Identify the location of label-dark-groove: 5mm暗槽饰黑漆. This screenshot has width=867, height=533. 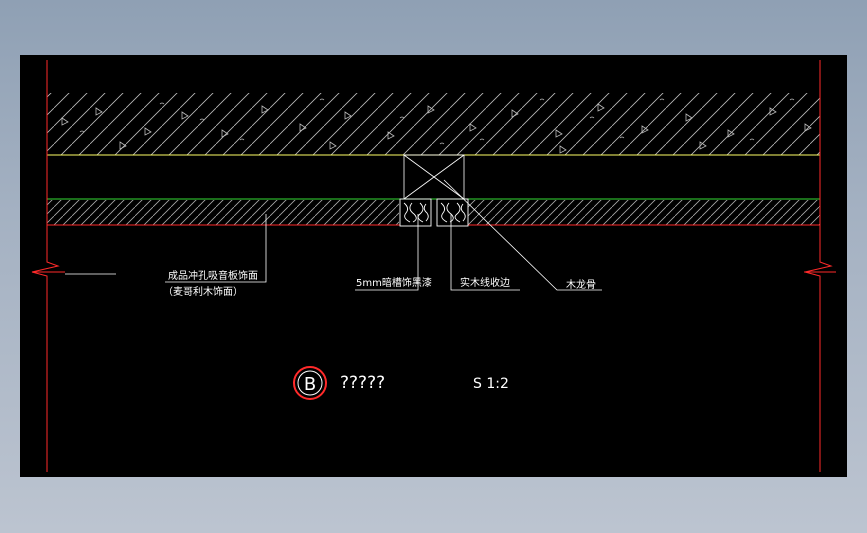
(394, 282).